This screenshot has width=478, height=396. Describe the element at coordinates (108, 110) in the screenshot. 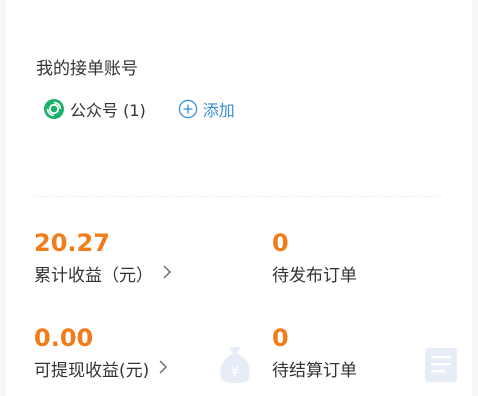

I see `account-item-label: 公众号 (1)` at that location.